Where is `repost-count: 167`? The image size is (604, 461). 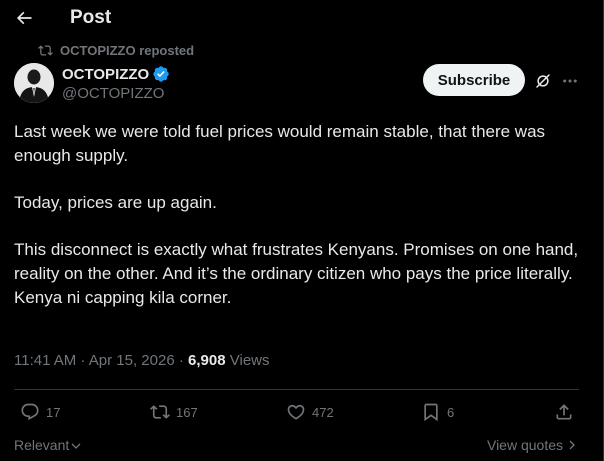
repost-count: 167 is located at coordinates (187, 412).